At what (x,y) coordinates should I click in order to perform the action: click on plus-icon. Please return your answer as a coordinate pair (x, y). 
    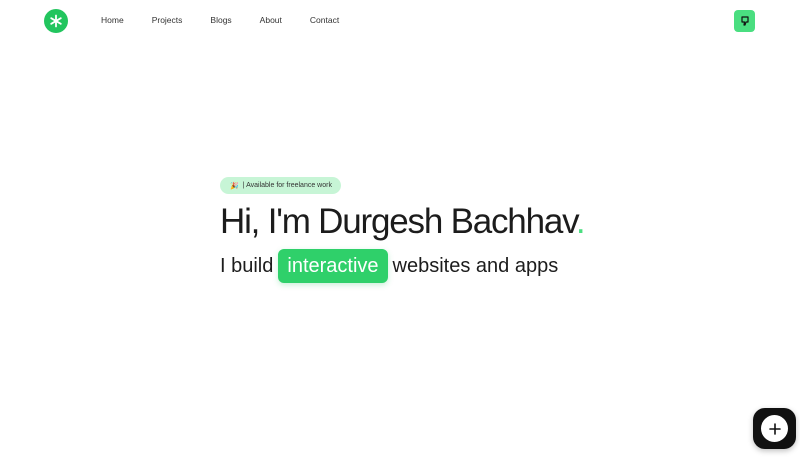
    Looking at the image, I should click on (774, 428).